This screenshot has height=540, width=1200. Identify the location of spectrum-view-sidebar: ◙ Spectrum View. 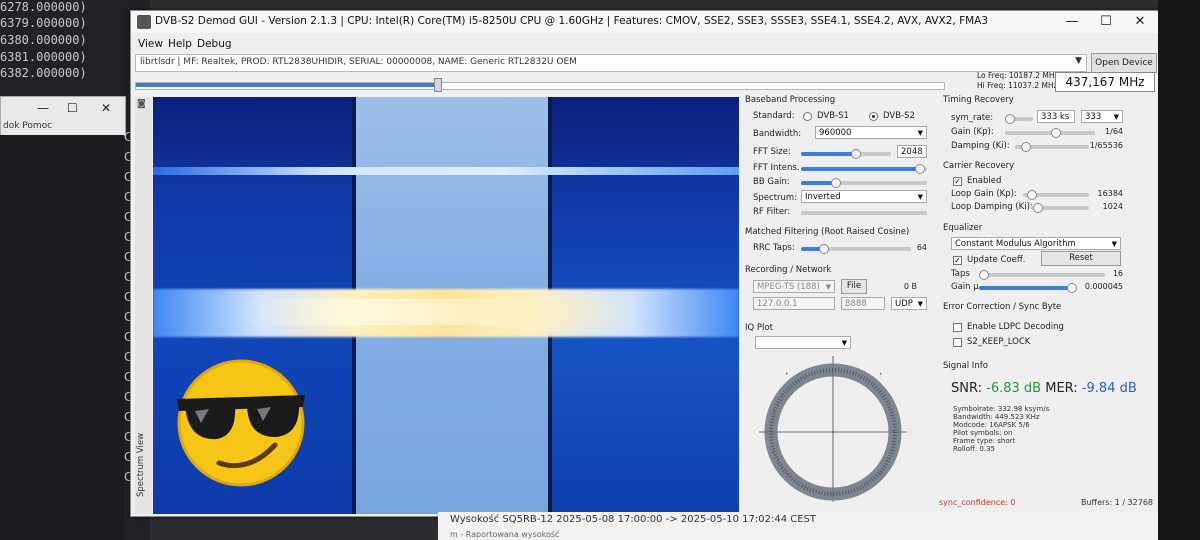
(143, 305).